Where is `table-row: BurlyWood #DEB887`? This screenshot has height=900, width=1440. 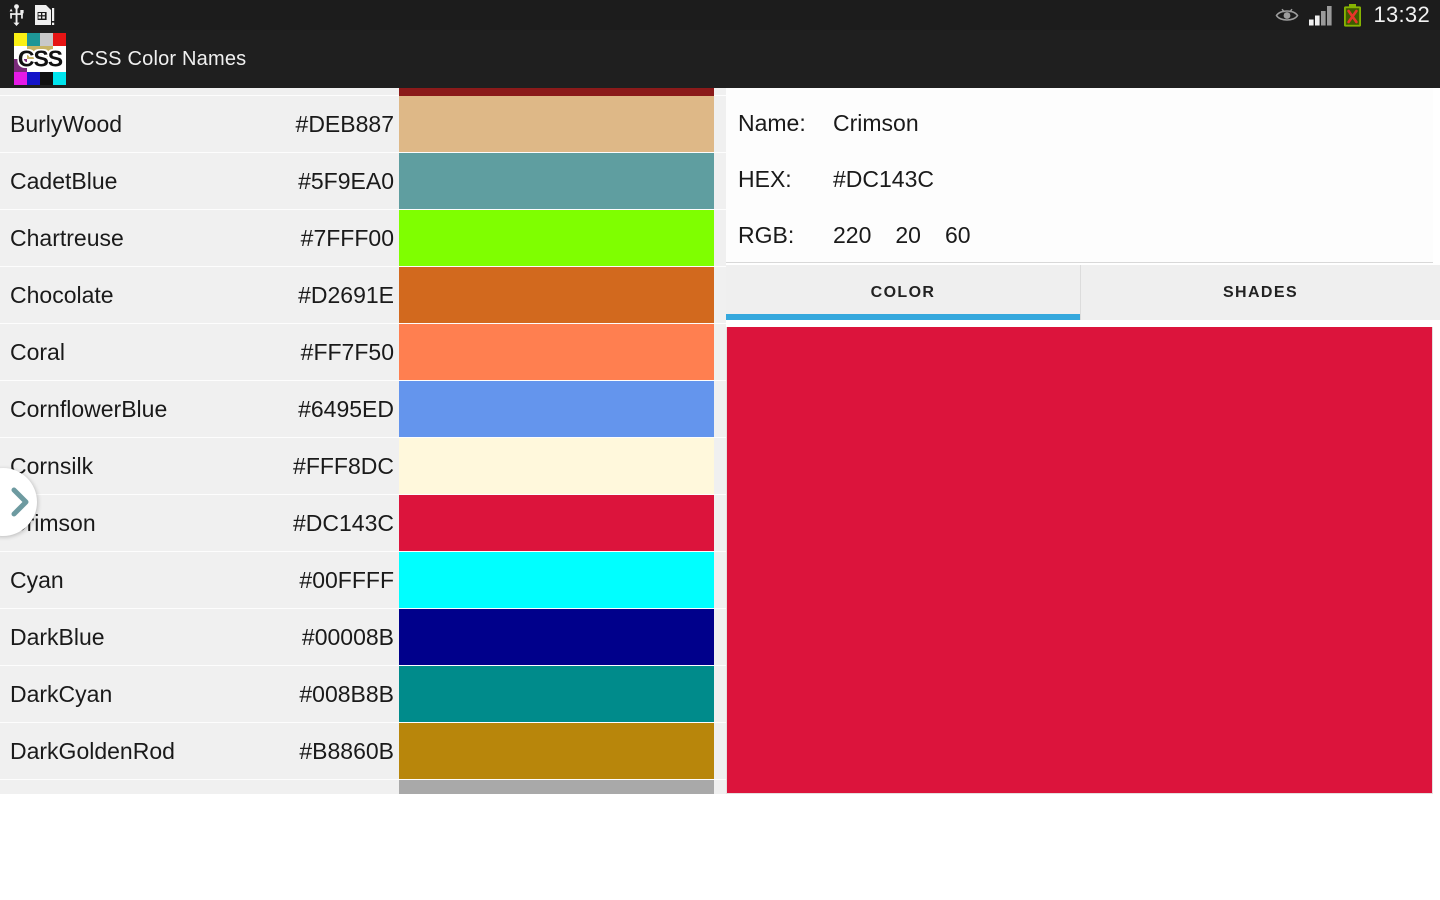
table-row: BurlyWood #DEB887 is located at coordinates (363, 124).